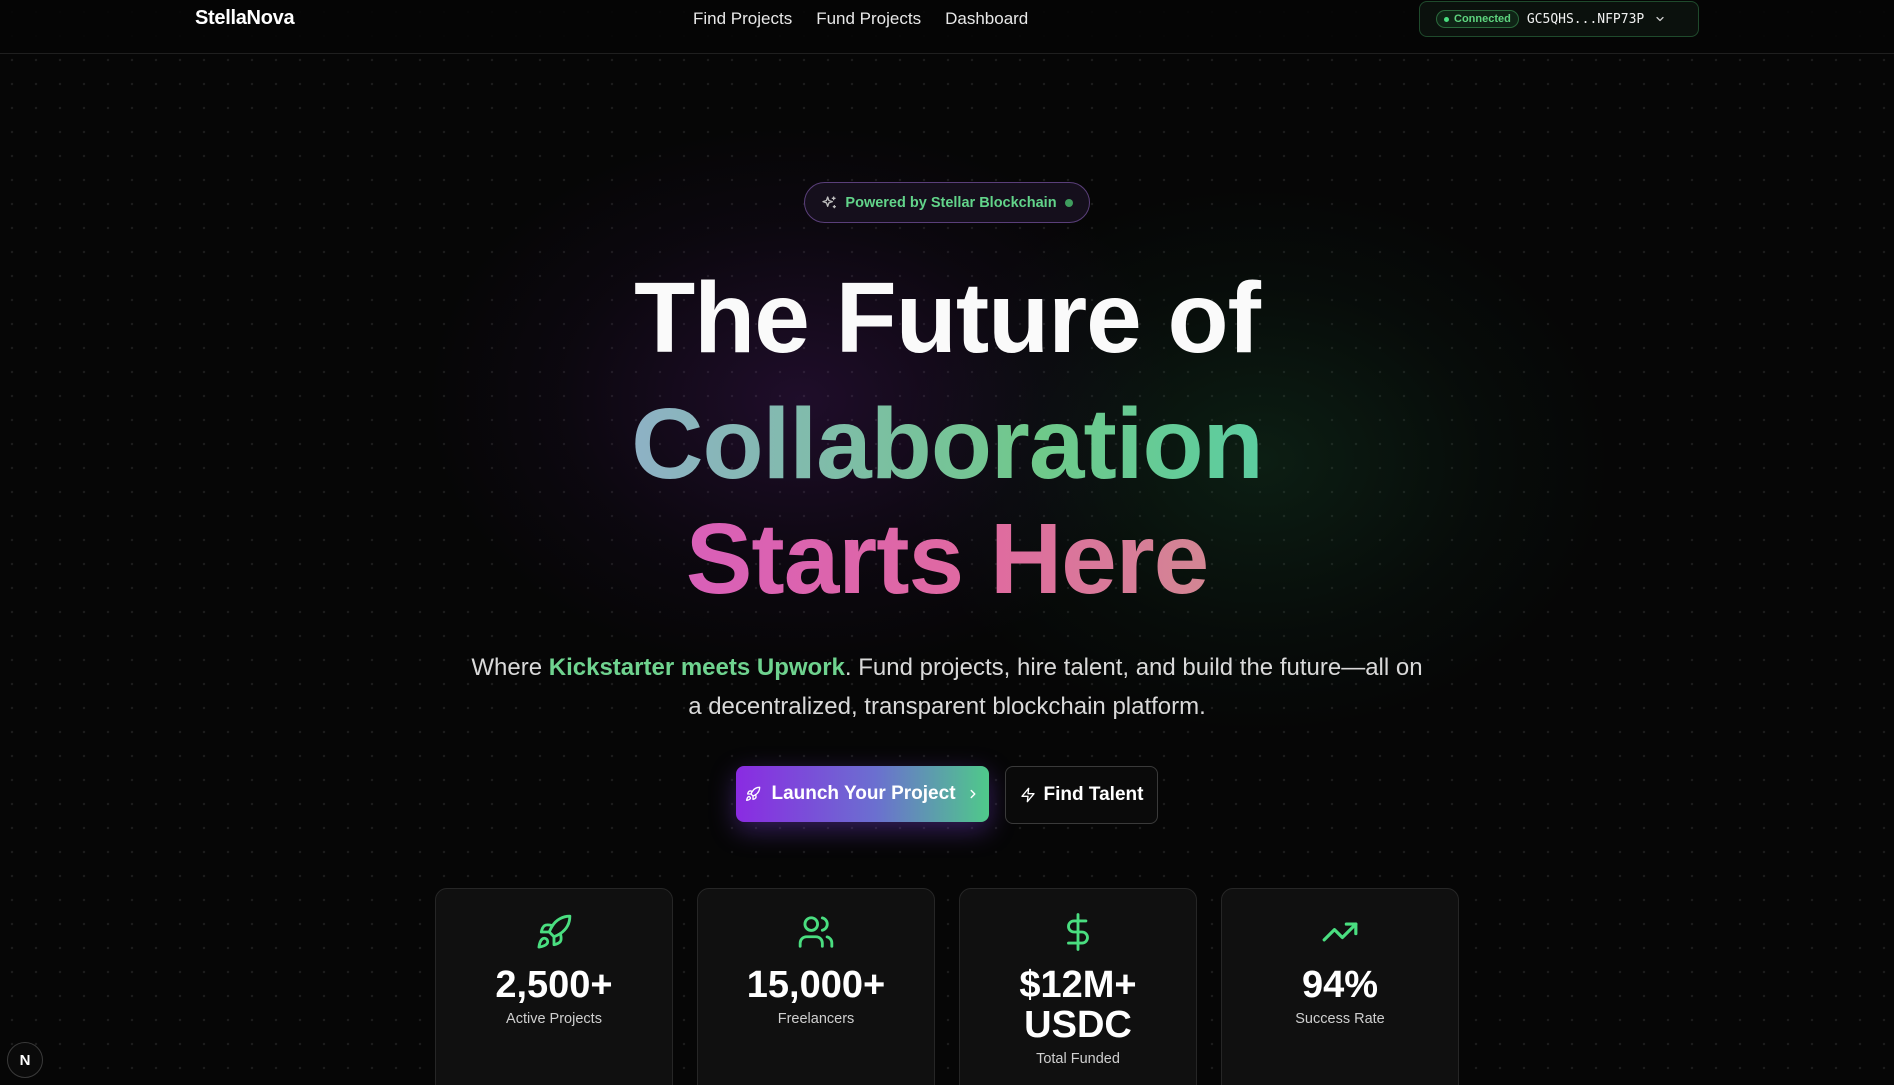 This screenshot has height=1085, width=1894. What do you see at coordinates (973, 794) in the screenshot?
I see `chevron-right-icon` at bounding box center [973, 794].